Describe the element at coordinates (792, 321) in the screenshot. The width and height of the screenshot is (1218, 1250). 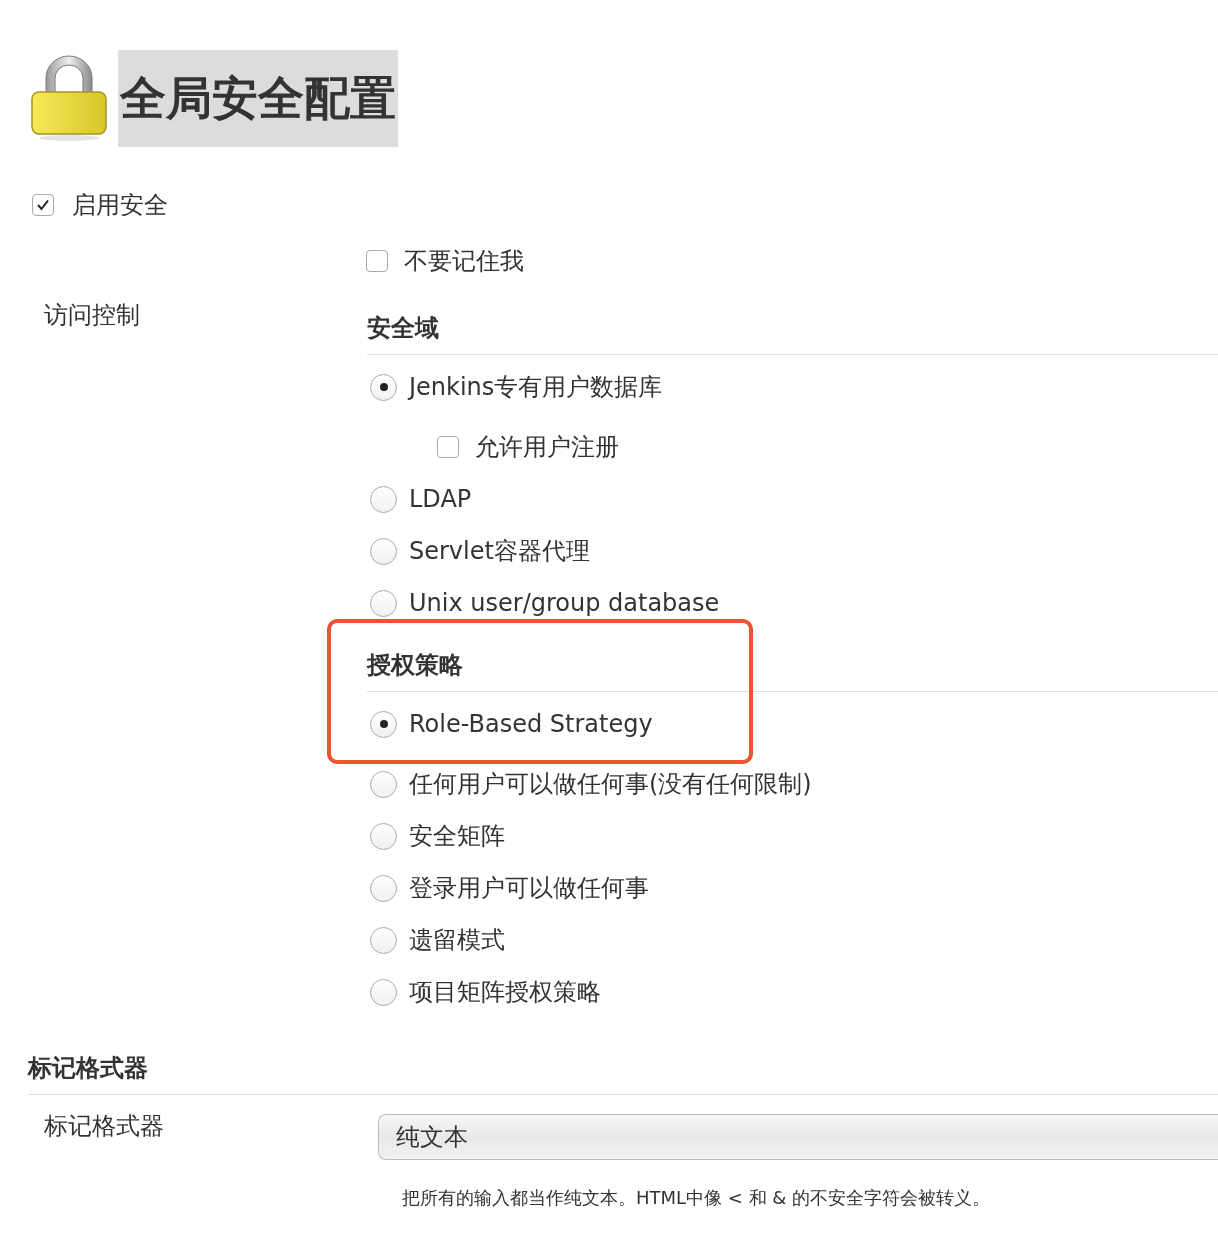
I see `section-heading: 安全域` at that location.